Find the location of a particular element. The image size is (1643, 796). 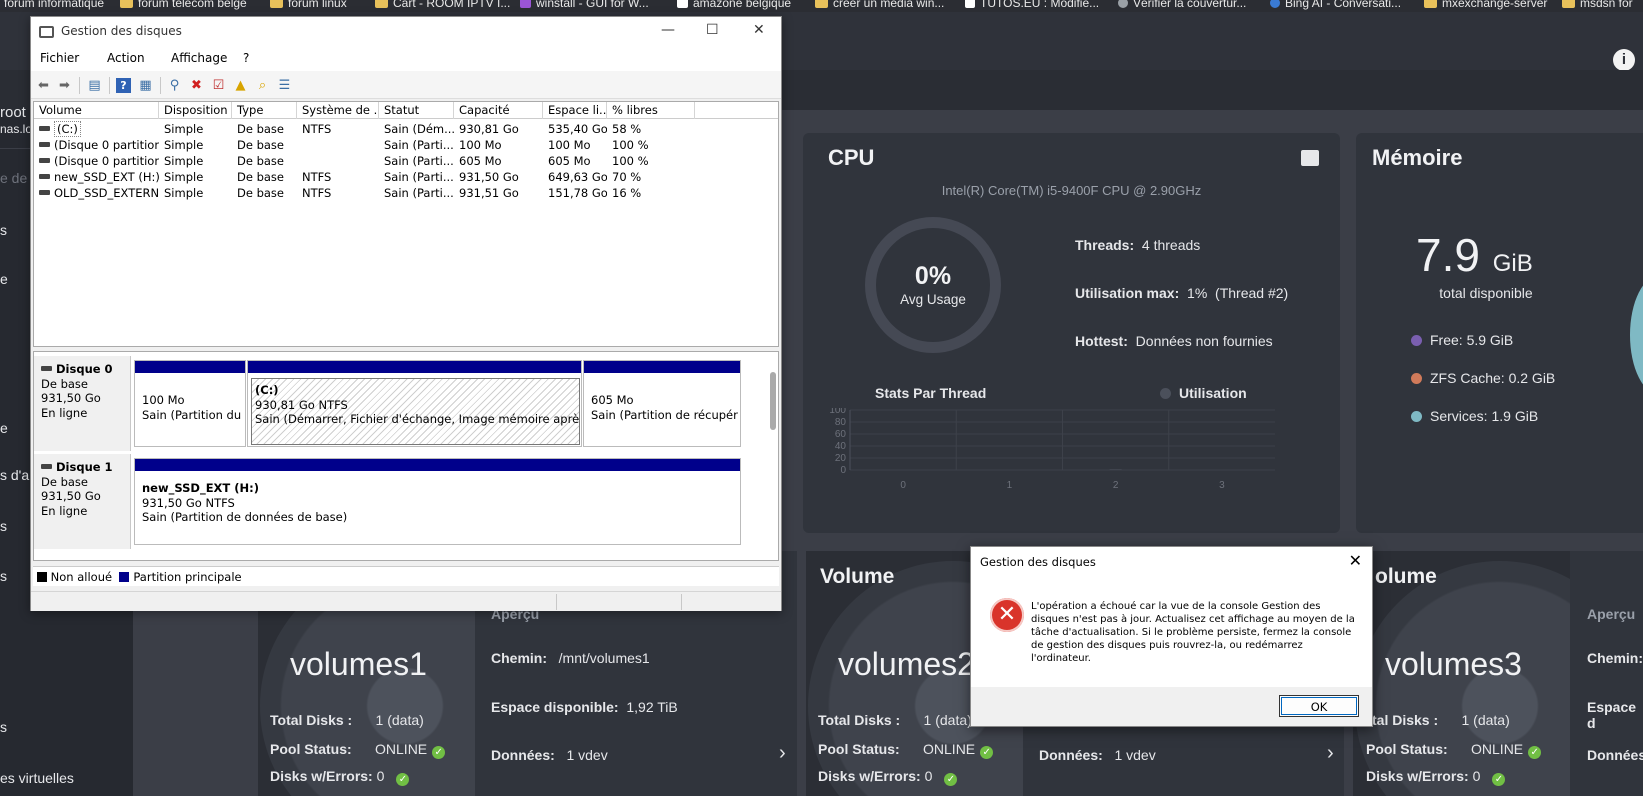

minimize-button: — is located at coordinates (668, 30).